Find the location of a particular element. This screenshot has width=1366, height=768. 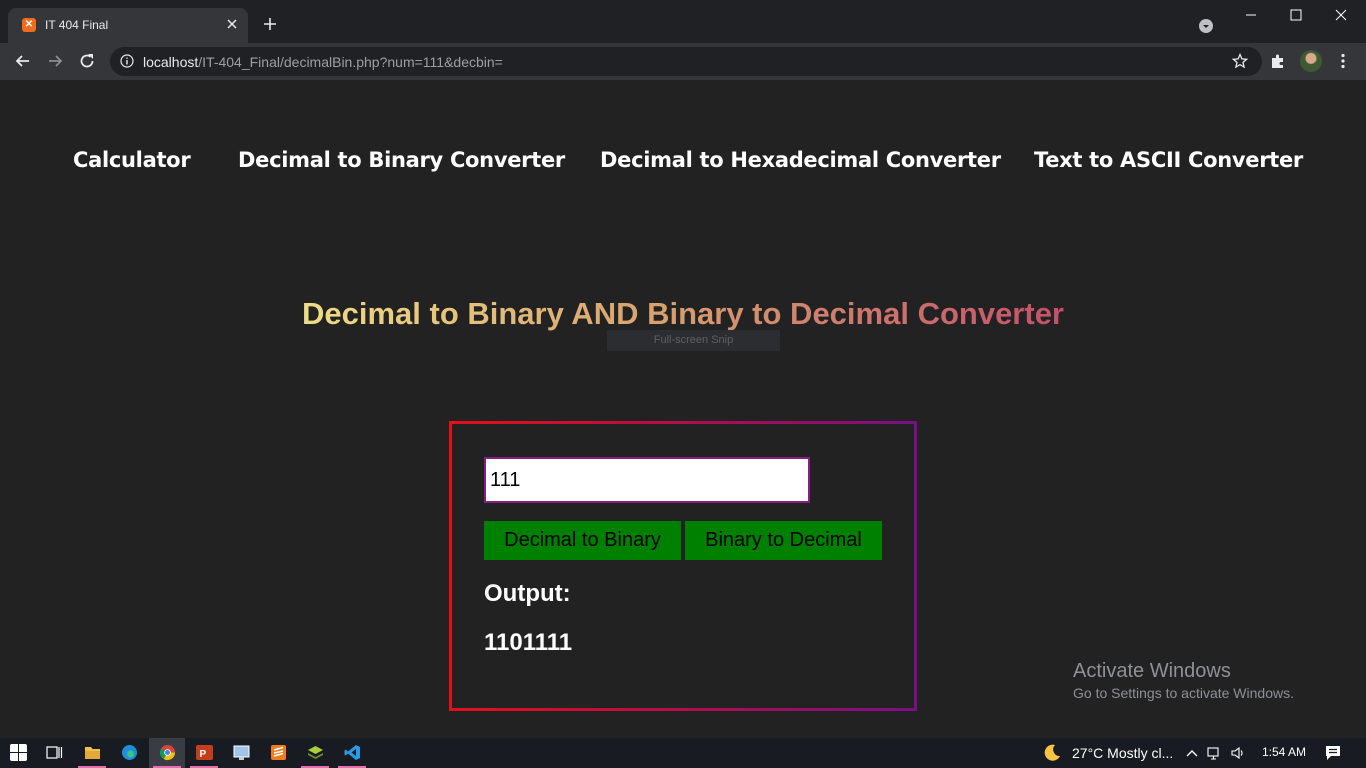

folder-icon is located at coordinates (92, 753).